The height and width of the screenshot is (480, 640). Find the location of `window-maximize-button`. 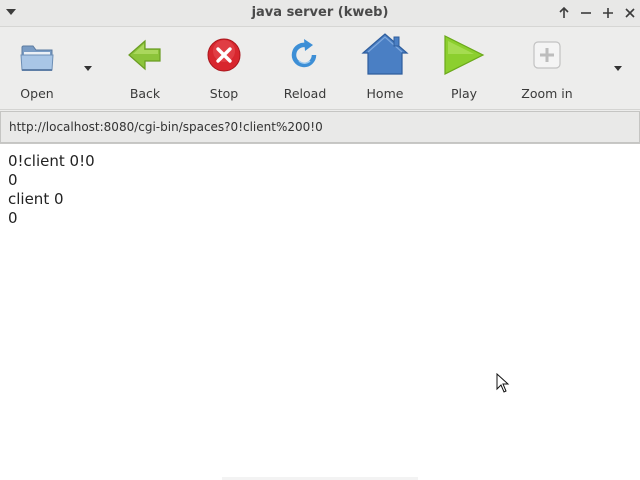

window-maximize-button is located at coordinates (608, 13).